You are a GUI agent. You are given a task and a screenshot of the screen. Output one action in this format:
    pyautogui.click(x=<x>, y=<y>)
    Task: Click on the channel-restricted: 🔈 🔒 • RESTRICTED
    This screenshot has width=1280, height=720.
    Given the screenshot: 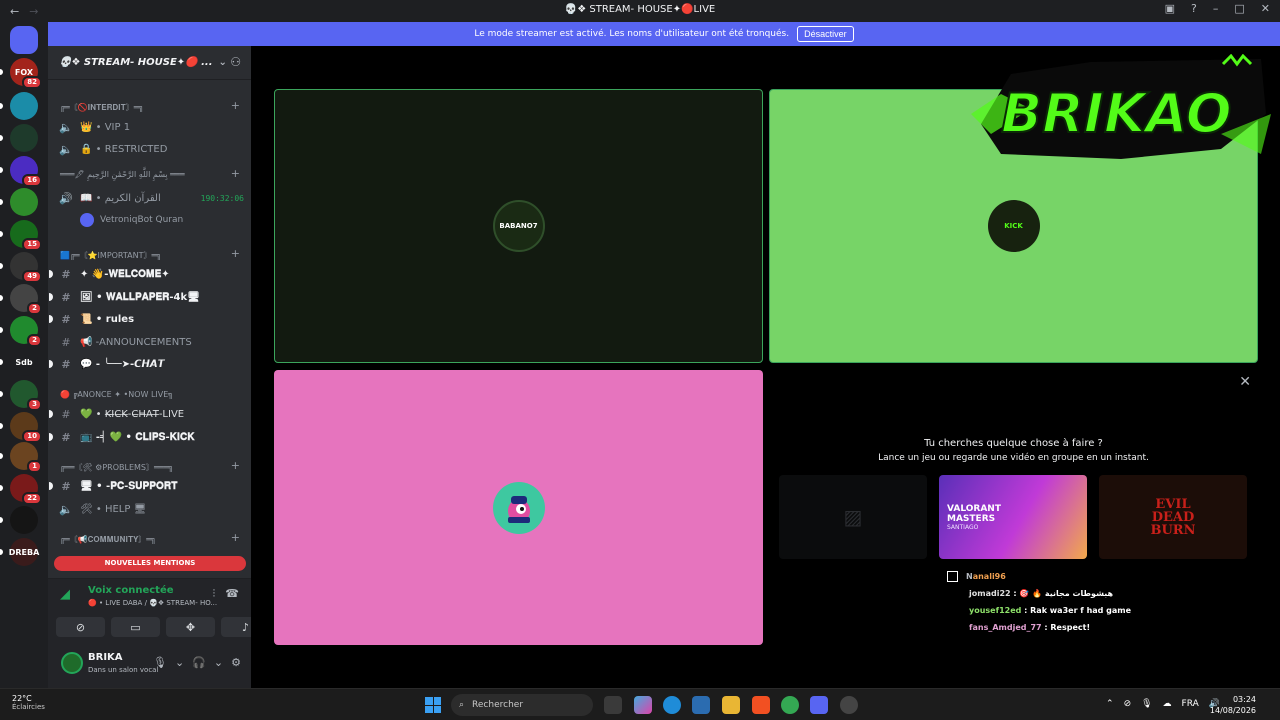 What is the action you would take?
    pyautogui.click(x=151, y=149)
    